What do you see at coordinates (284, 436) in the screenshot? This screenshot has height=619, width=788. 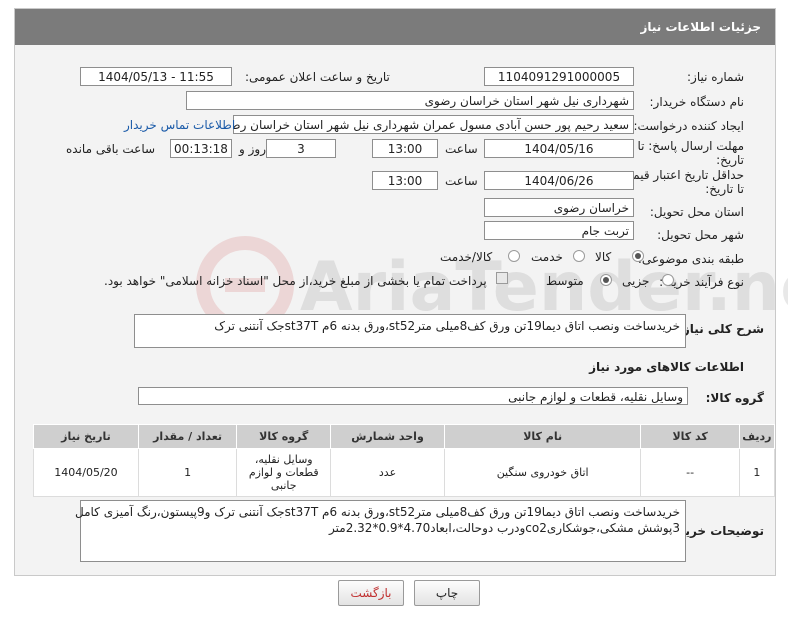 I see `col-group: گروه کالا` at bounding box center [284, 436].